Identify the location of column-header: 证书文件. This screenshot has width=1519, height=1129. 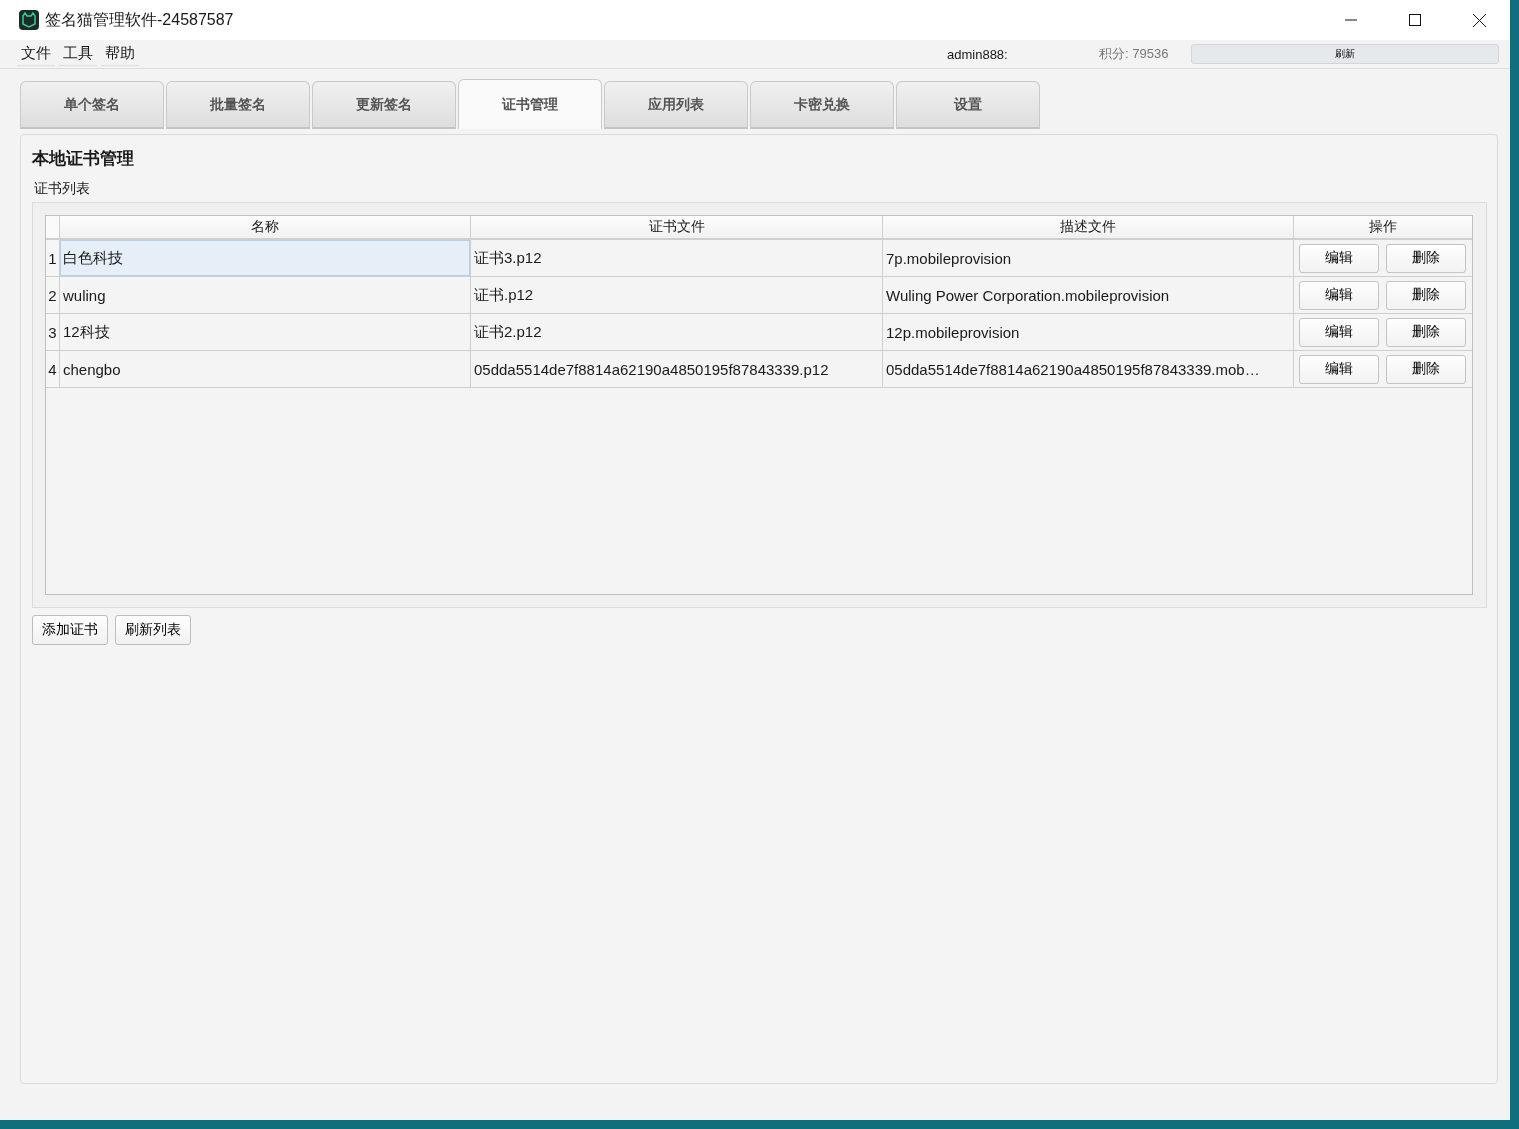
(676, 228).